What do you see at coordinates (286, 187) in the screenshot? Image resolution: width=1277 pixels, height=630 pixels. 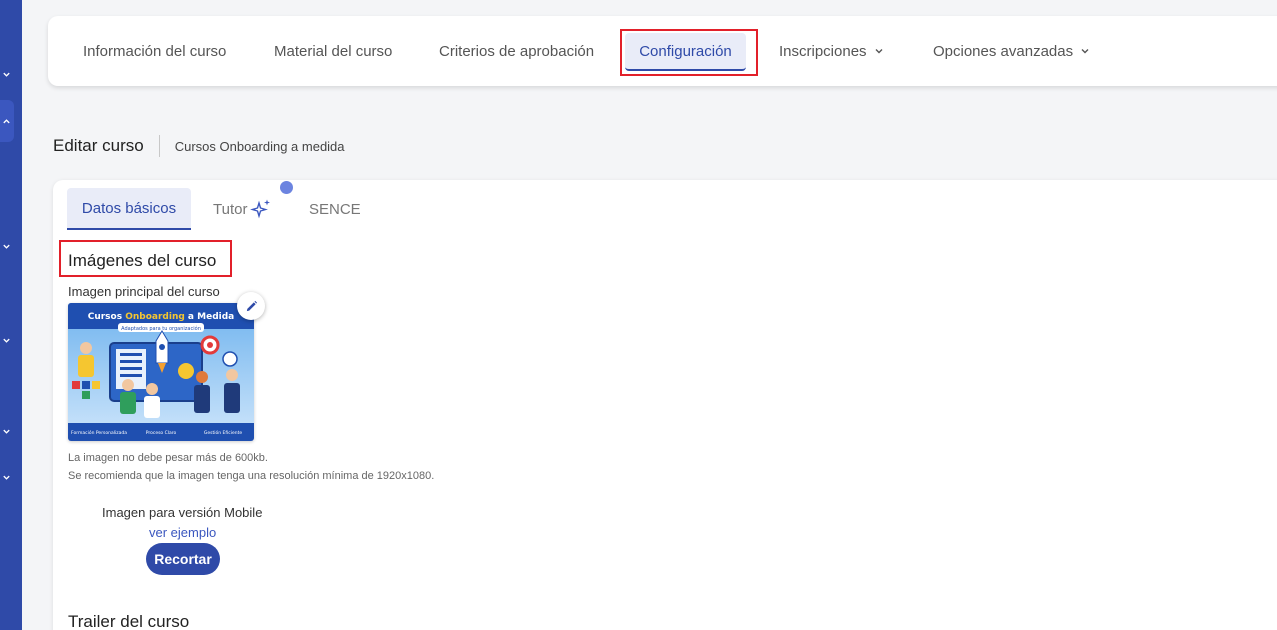 I see `notification-dot` at bounding box center [286, 187].